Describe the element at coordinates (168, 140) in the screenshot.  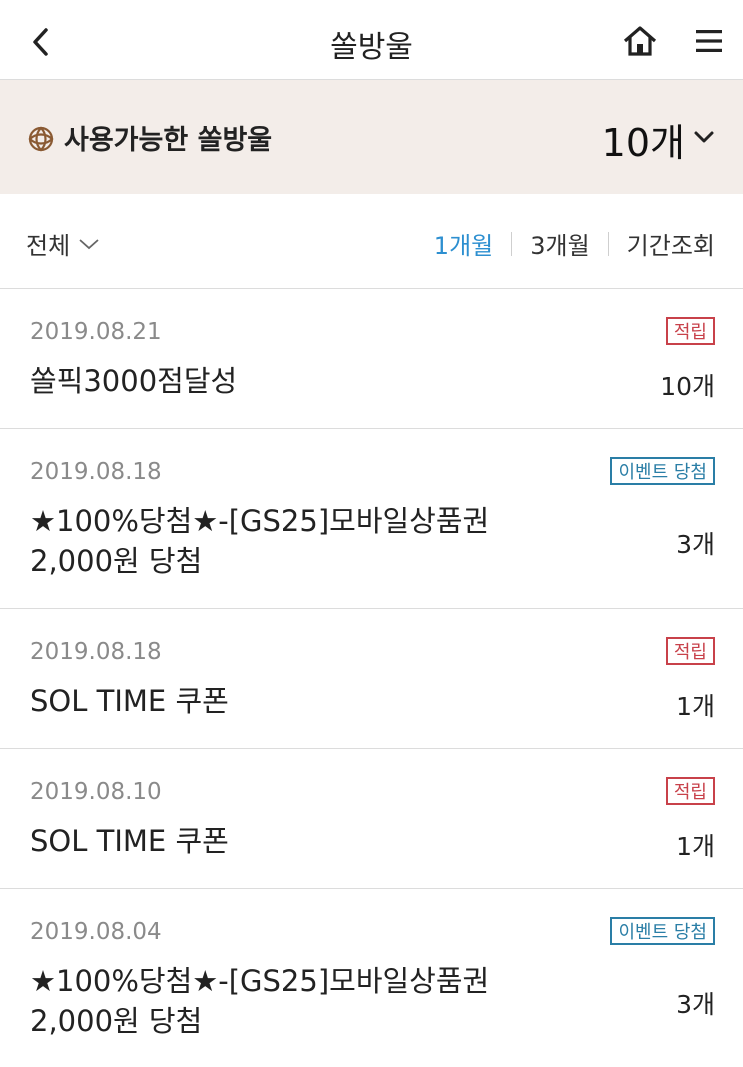
I see `available-label: 사용가능한 쏠방울` at that location.